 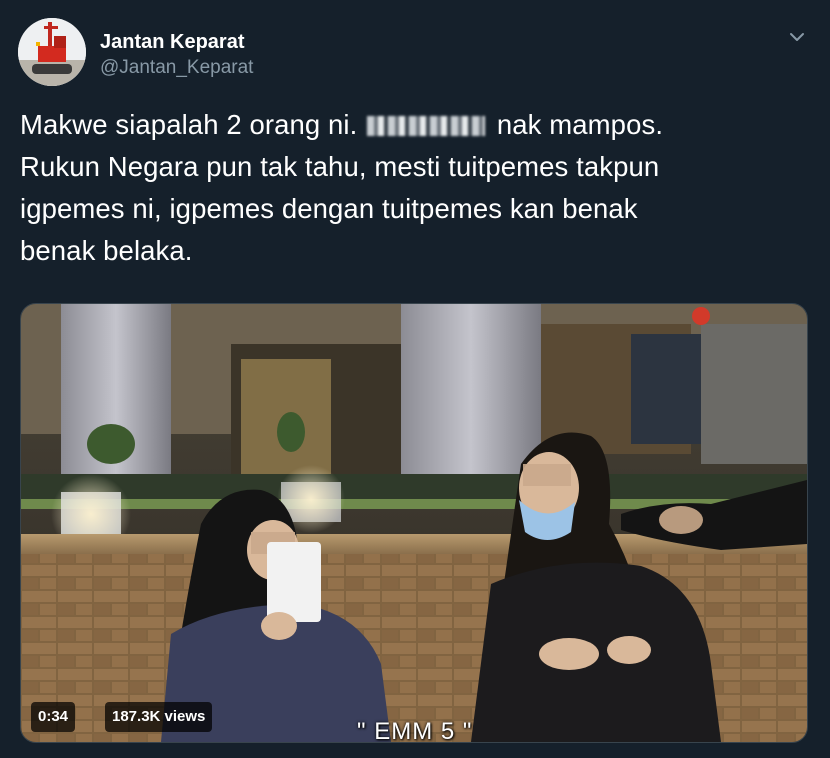 I want to click on user-handle: @Jantan_Keparat, so click(x=176, y=68).